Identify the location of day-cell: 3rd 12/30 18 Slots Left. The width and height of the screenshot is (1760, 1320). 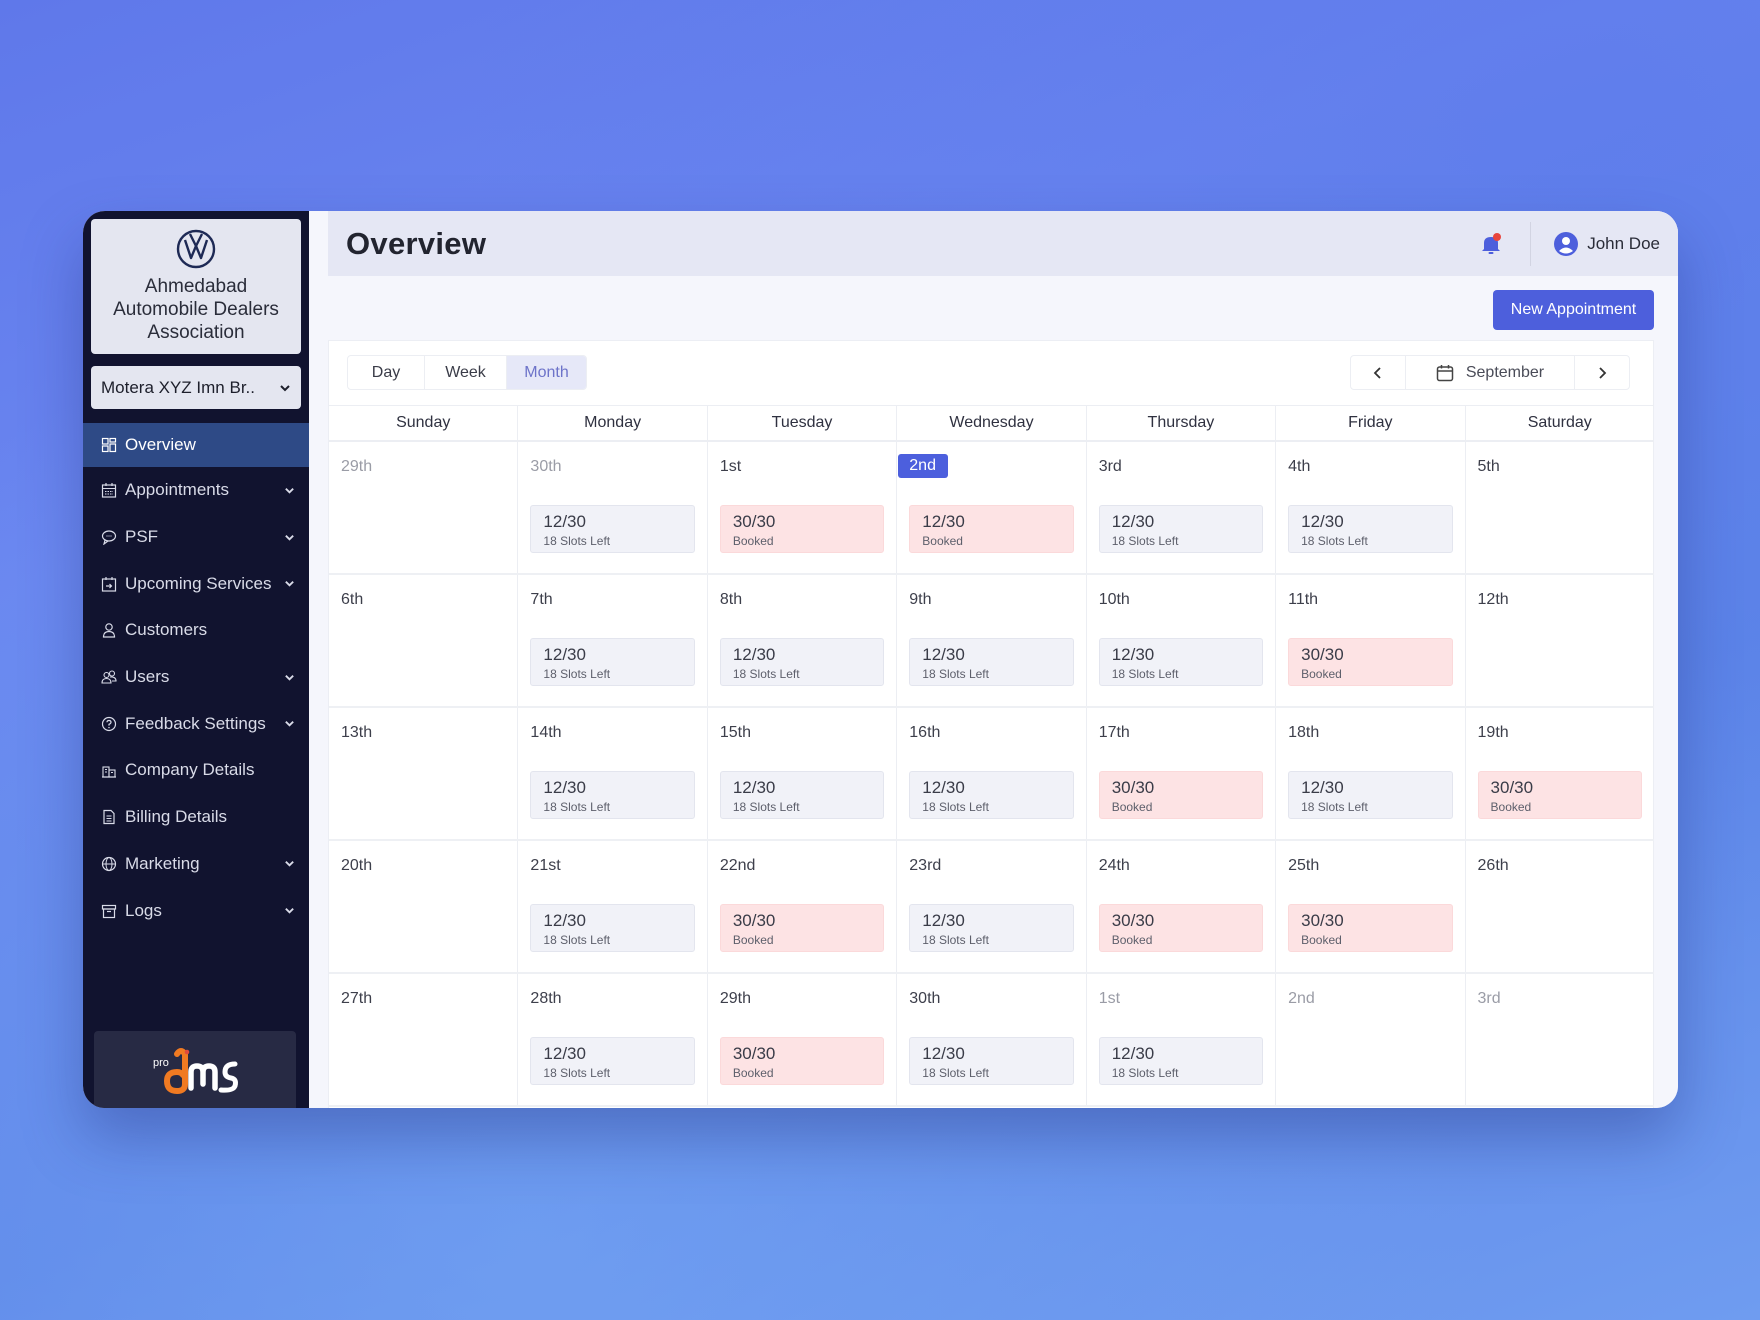
(1182, 507).